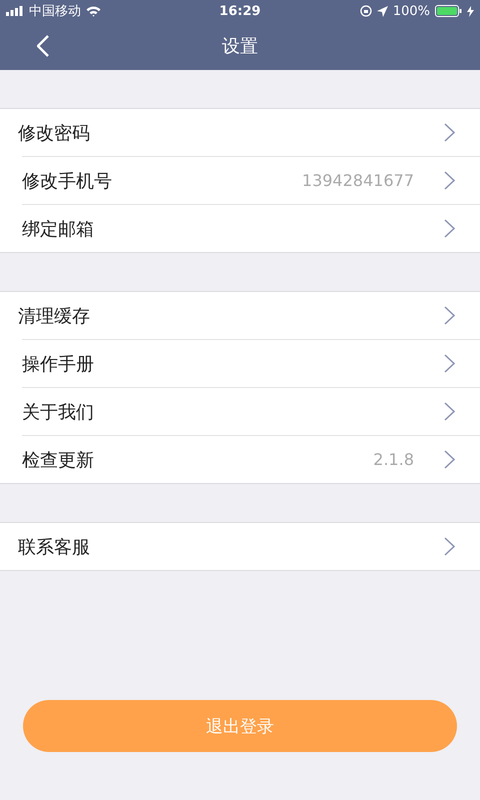  Describe the element at coordinates (54, 133) in the screenshot. I see `row-label: 修改密码` at that location.